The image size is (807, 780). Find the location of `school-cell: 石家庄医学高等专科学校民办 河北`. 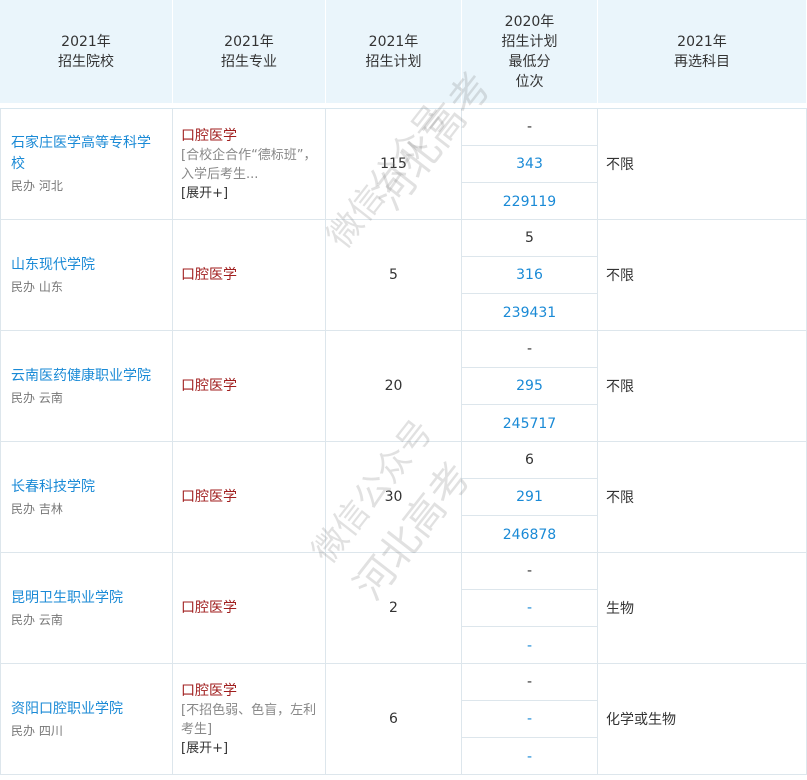

school-cell: 石家庄医学高等专科学校民办 河北 is located at coordinates (86, 164).